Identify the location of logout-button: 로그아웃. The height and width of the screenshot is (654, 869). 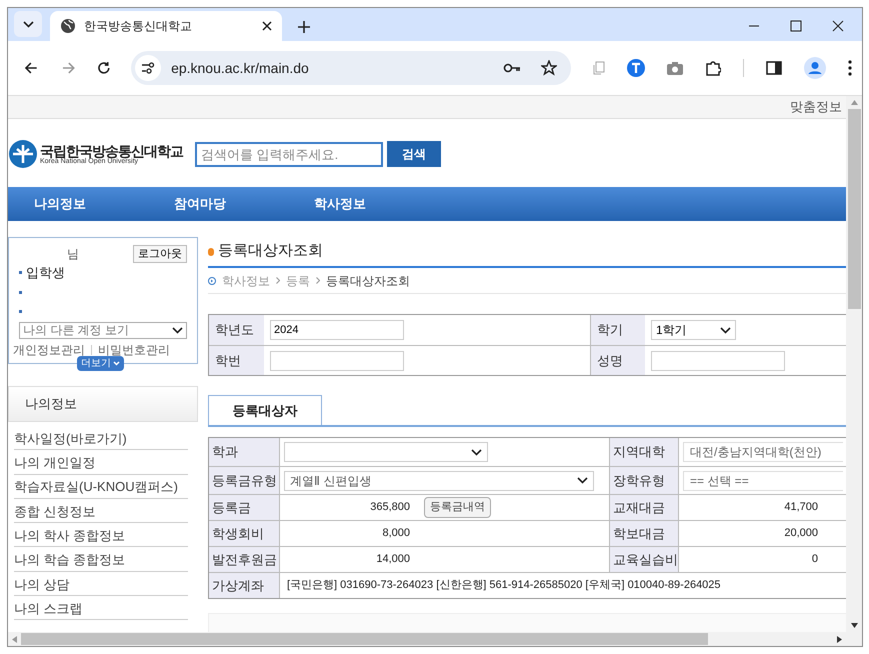
(160, 254).